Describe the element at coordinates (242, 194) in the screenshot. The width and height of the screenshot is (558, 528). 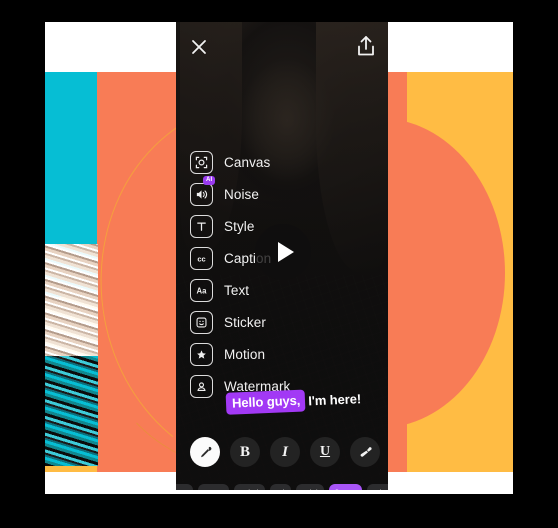
I see `menu-label-noise: Noise` at that location.